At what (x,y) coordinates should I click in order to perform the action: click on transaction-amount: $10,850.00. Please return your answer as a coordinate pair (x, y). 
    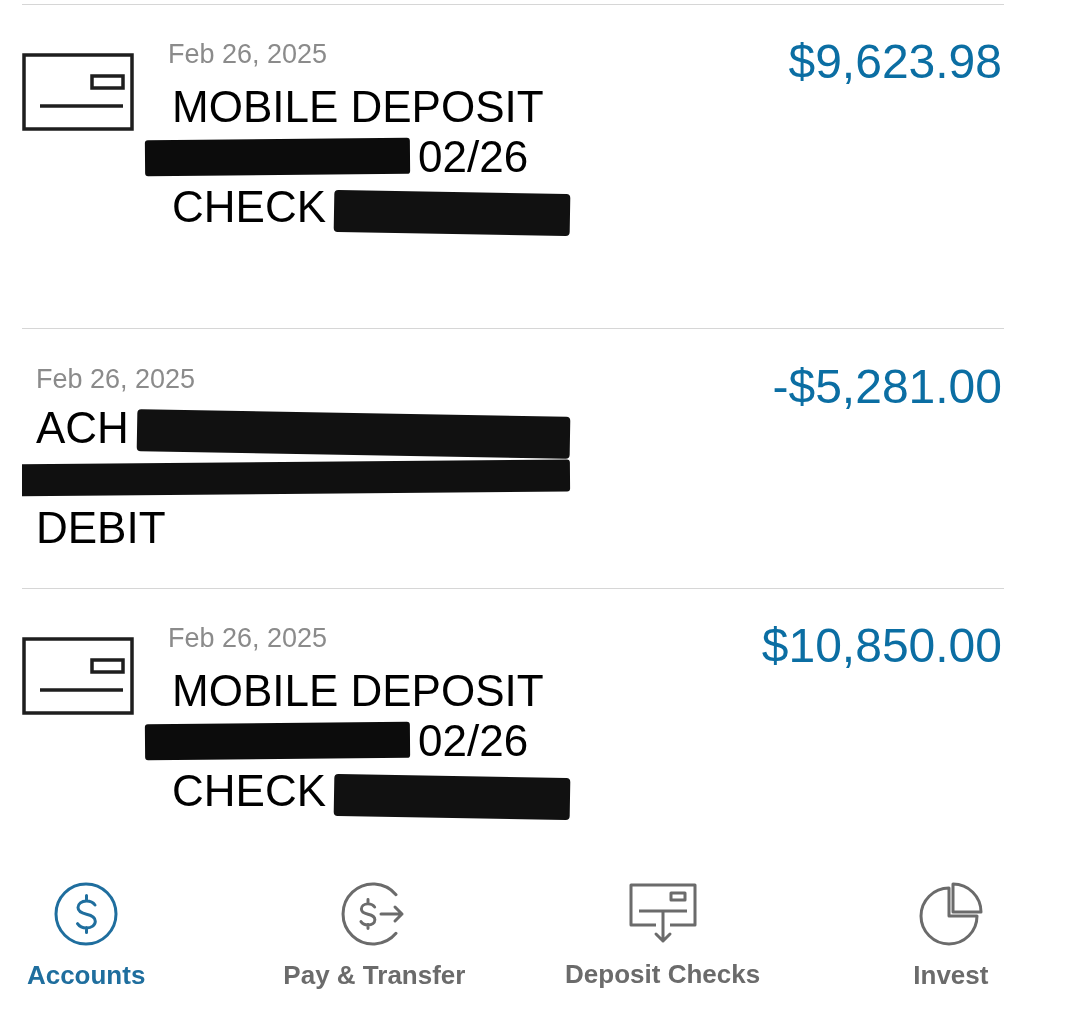
    Looking at the image, I should click on (882, 646).